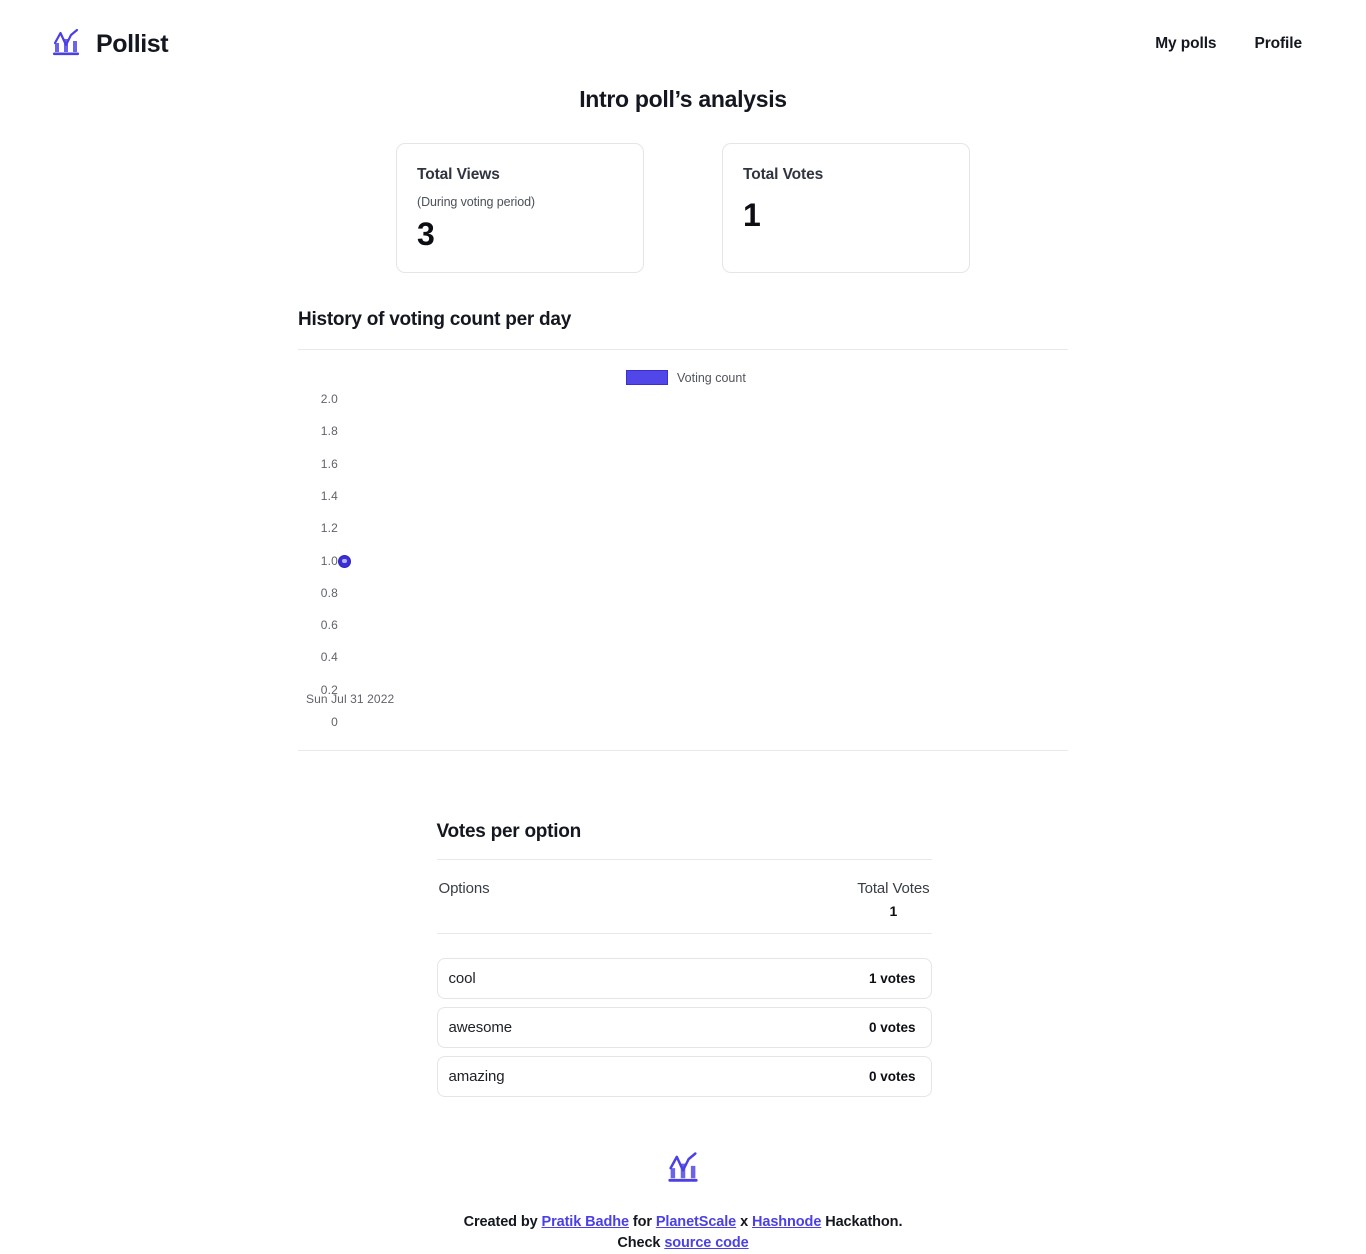  What do you see at coordinates (1239, 44) in the screenshot?
I see `nav-links: My polls Profile` at bounding box center [1239, 44].